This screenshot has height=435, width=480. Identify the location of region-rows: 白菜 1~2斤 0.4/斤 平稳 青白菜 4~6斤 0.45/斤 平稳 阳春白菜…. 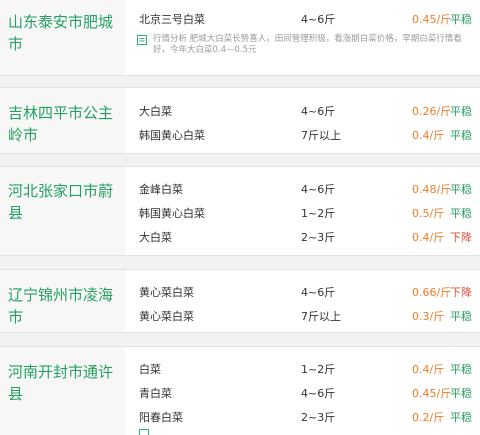
(302, 391).